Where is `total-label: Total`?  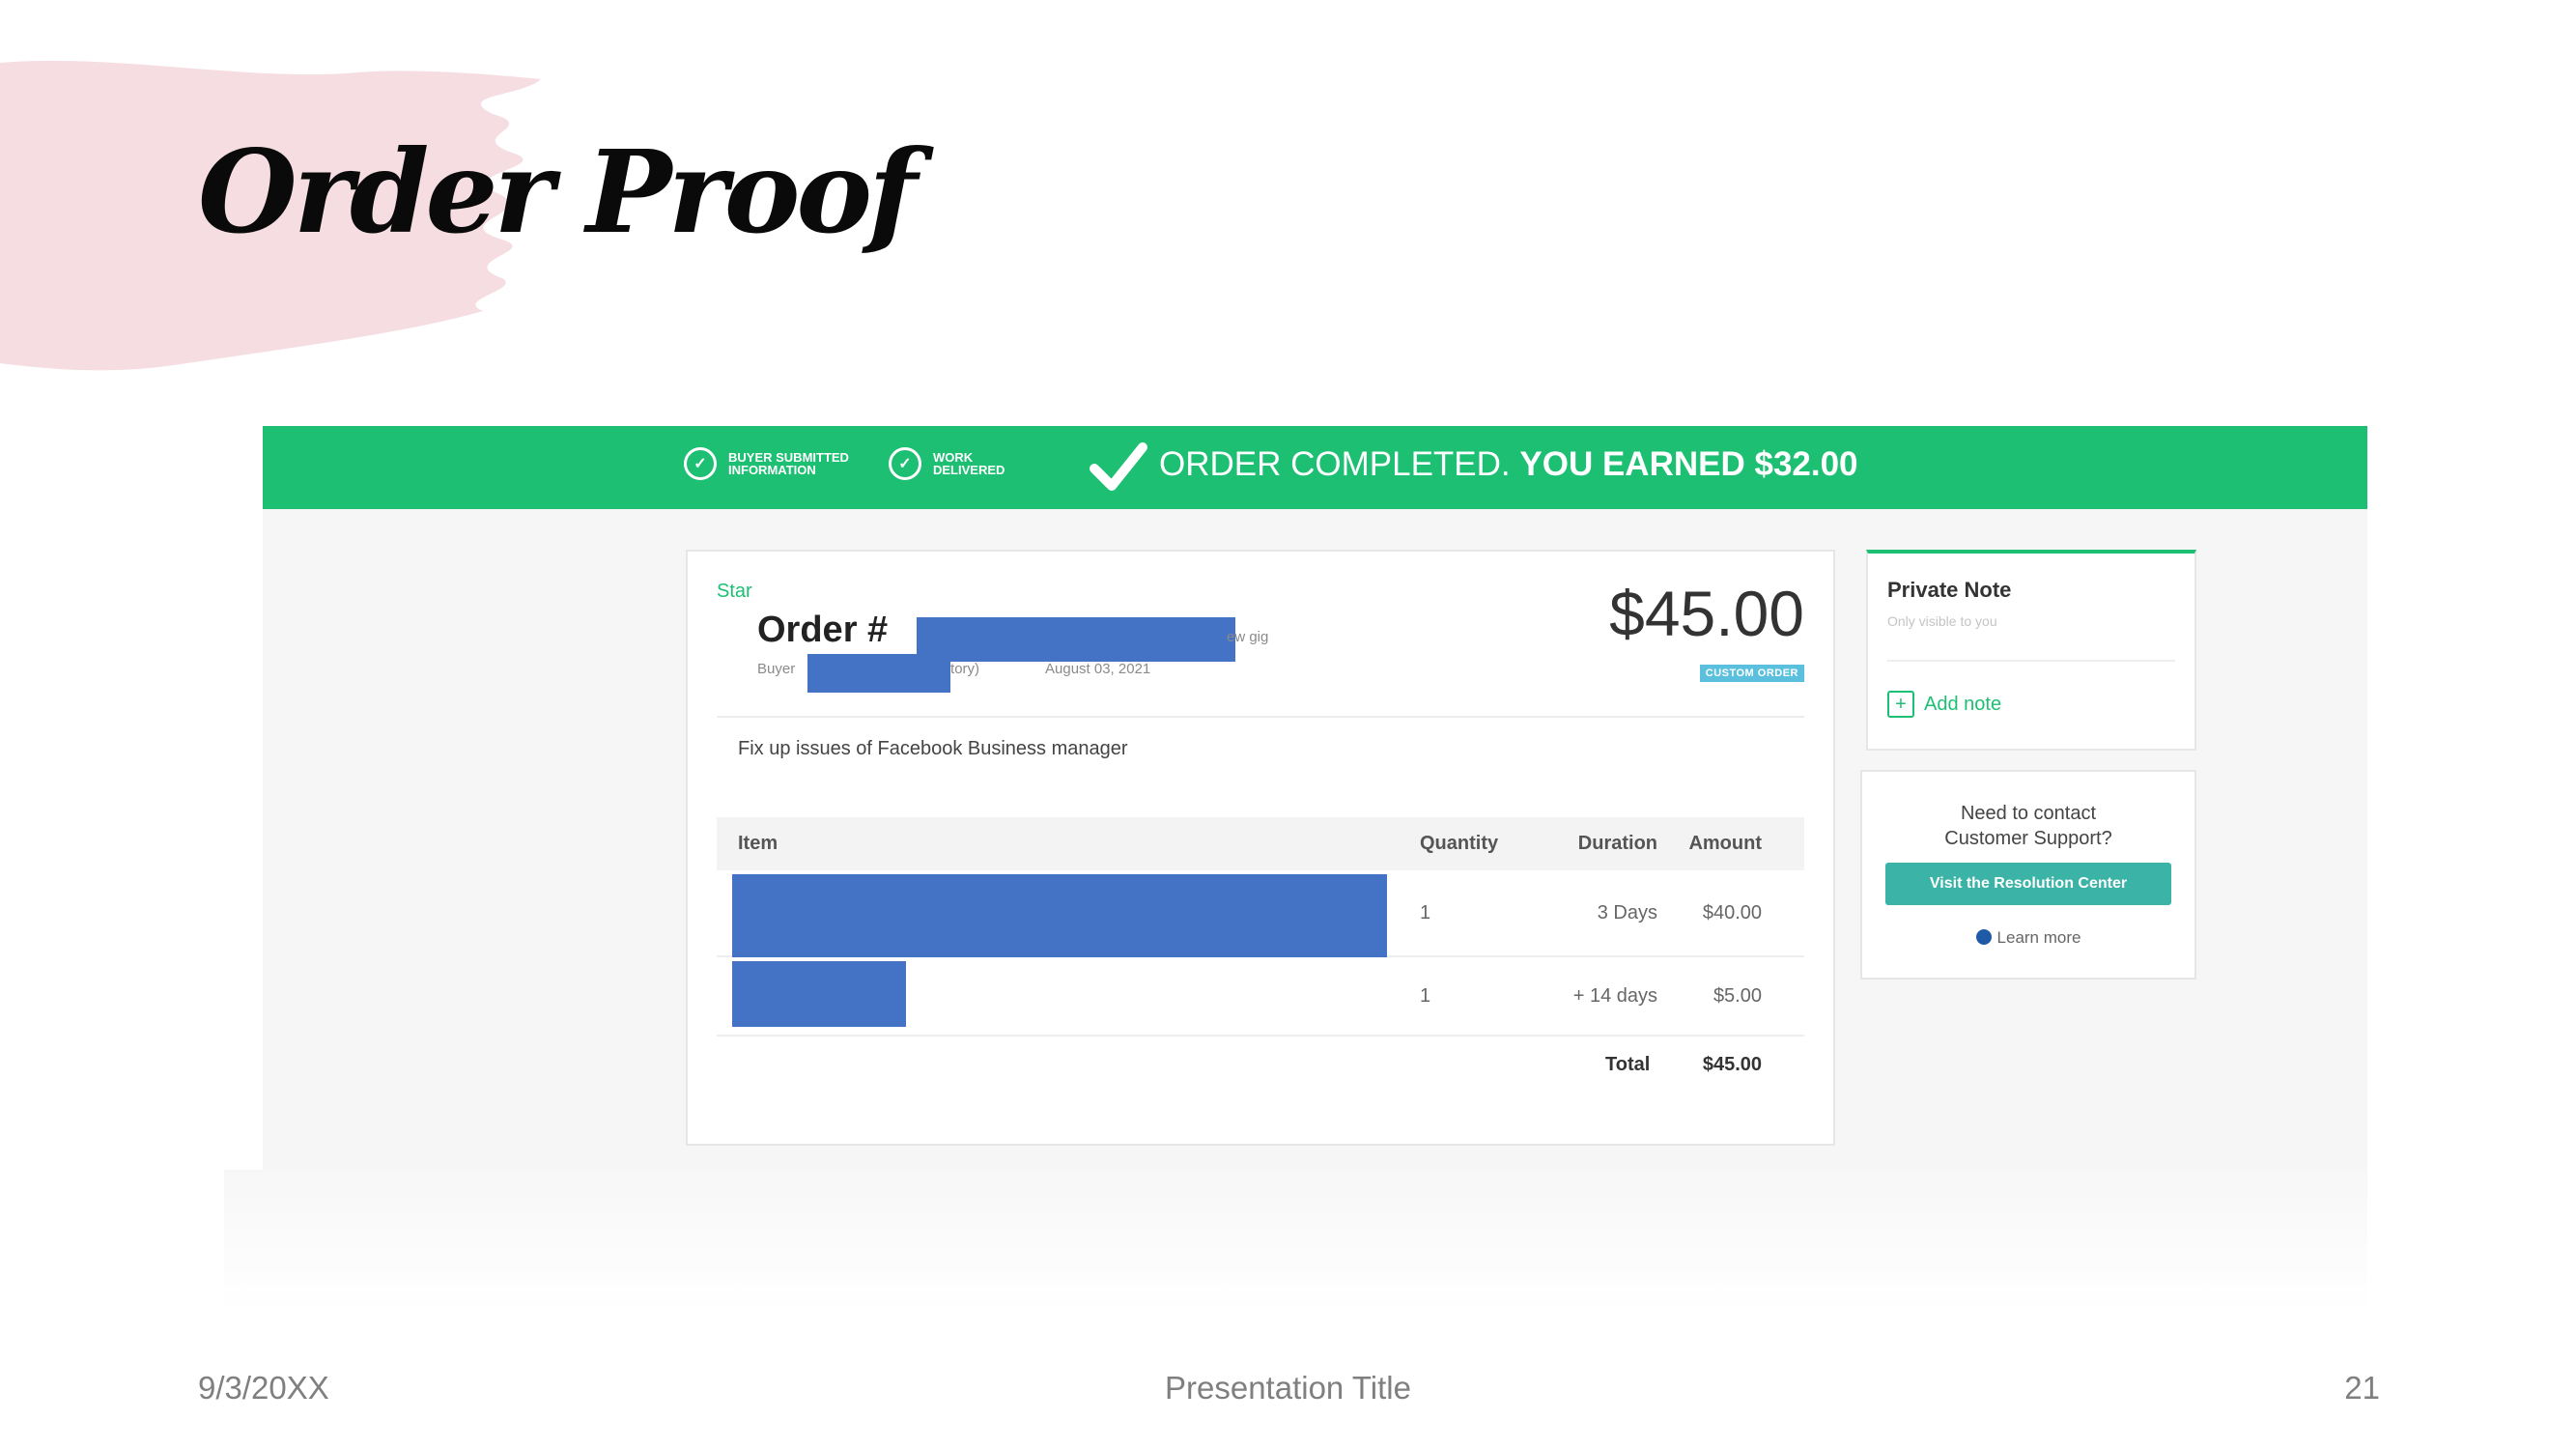 total-label: Total is located at coordinates (1628, 1064).